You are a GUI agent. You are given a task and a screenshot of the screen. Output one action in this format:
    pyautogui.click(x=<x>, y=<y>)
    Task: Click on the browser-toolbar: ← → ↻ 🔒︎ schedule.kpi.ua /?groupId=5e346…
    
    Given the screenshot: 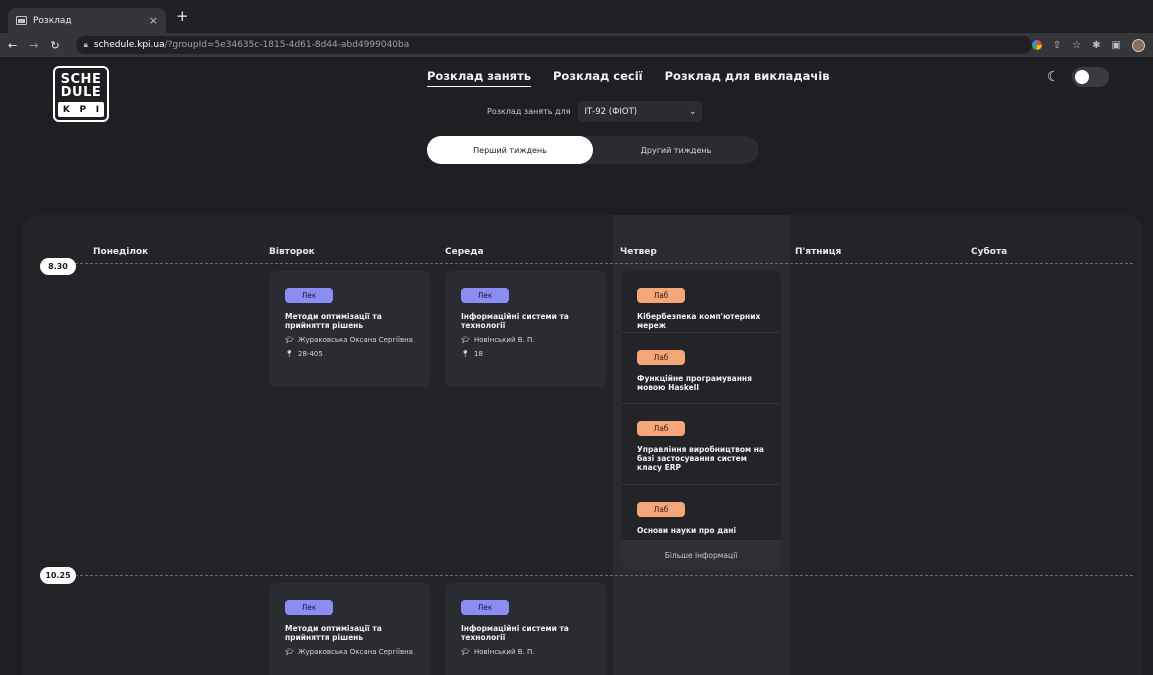 What is the action you would take?
    pyautogui.click(x=576, y=45)
    